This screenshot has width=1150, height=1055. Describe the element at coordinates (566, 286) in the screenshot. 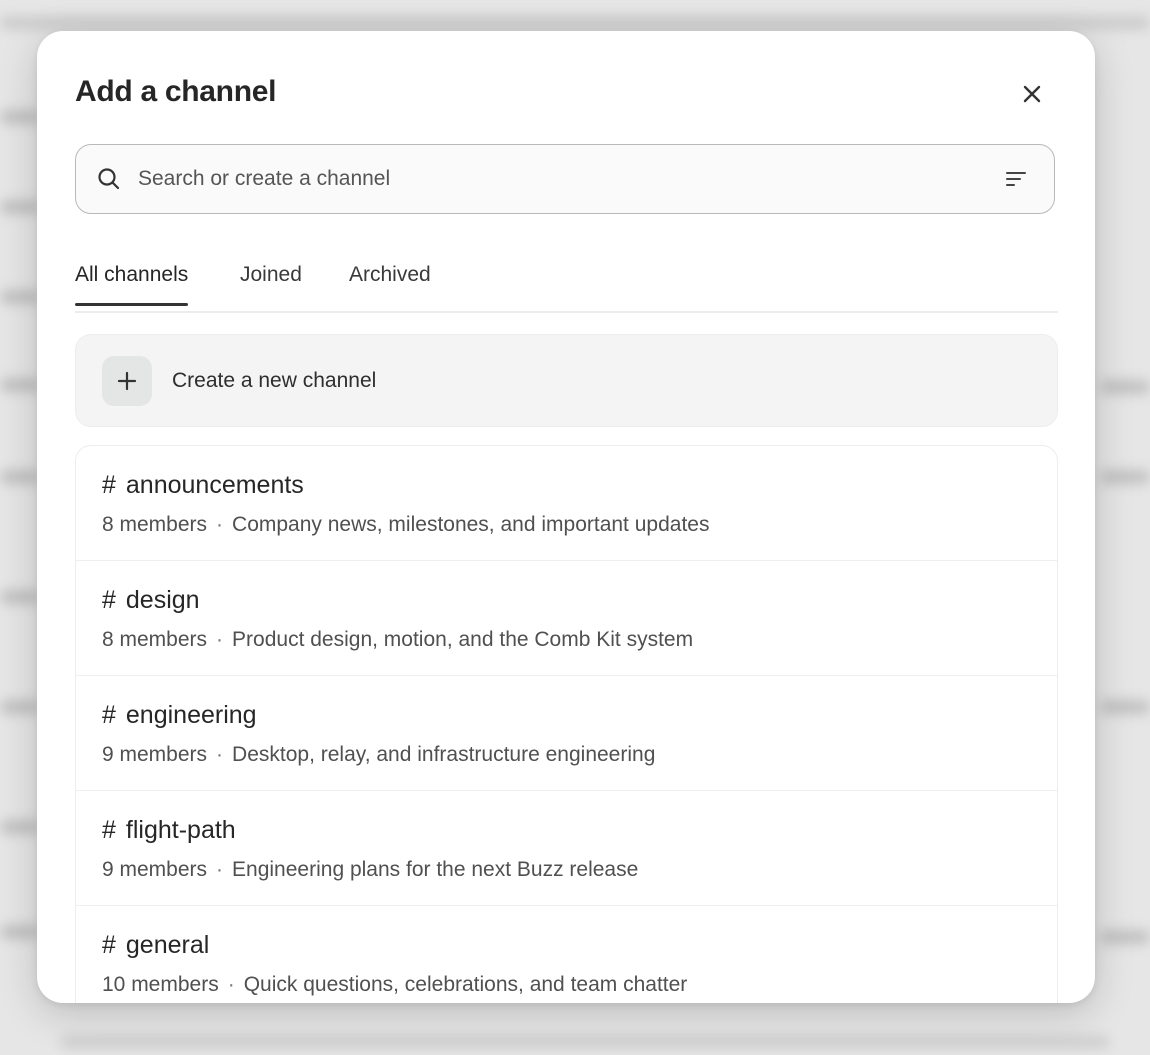

I see `channel-tabs: All channels Joined Archived` at that location.